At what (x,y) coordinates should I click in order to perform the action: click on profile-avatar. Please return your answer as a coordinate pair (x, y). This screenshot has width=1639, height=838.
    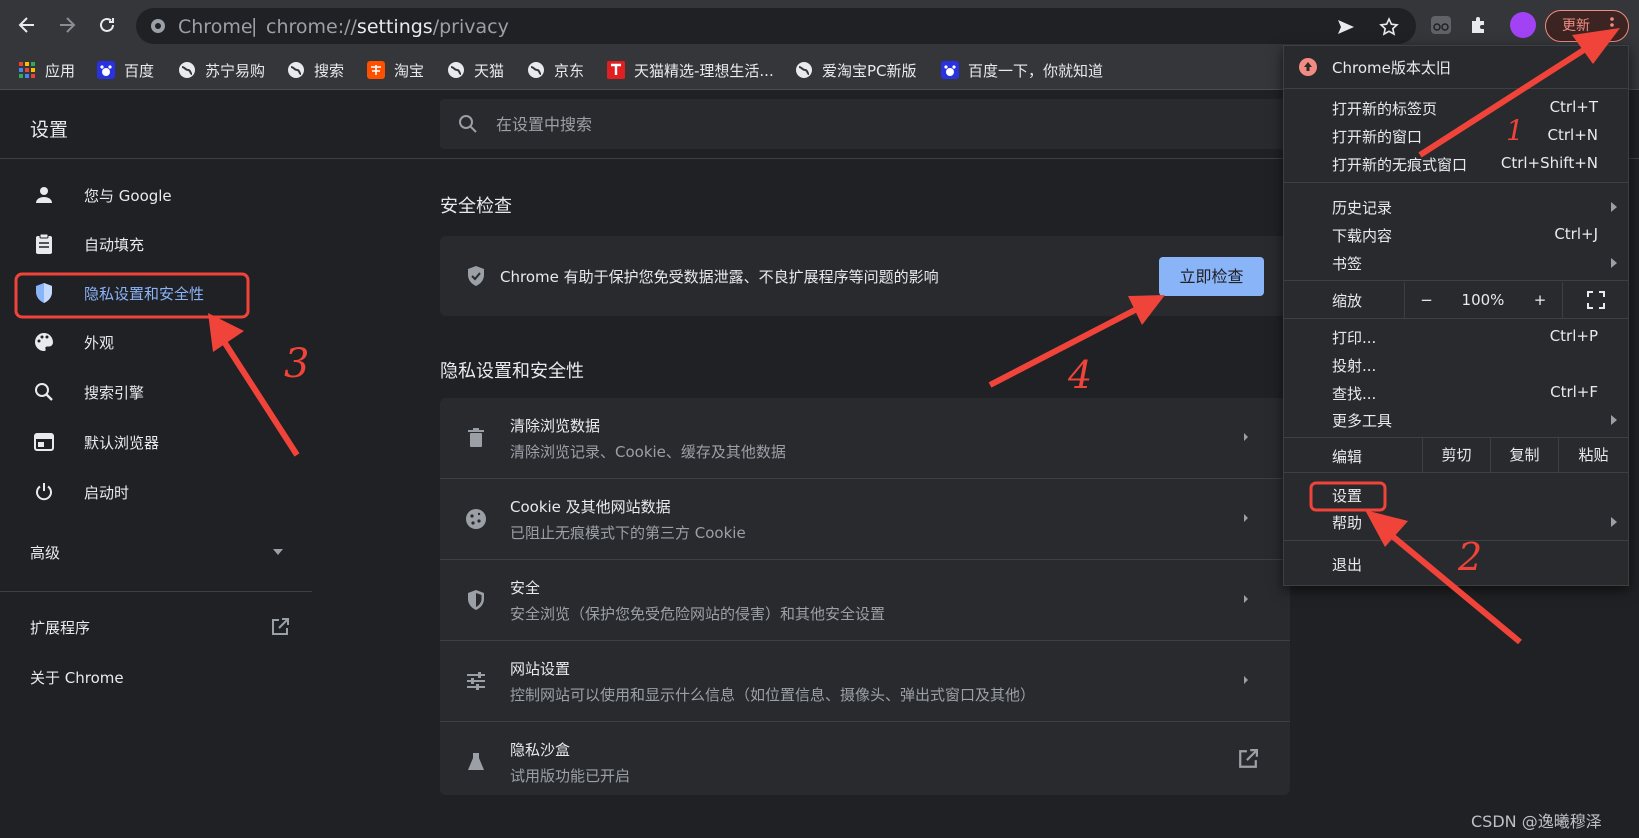
    Looking at the image, I should click on (1523, 25).